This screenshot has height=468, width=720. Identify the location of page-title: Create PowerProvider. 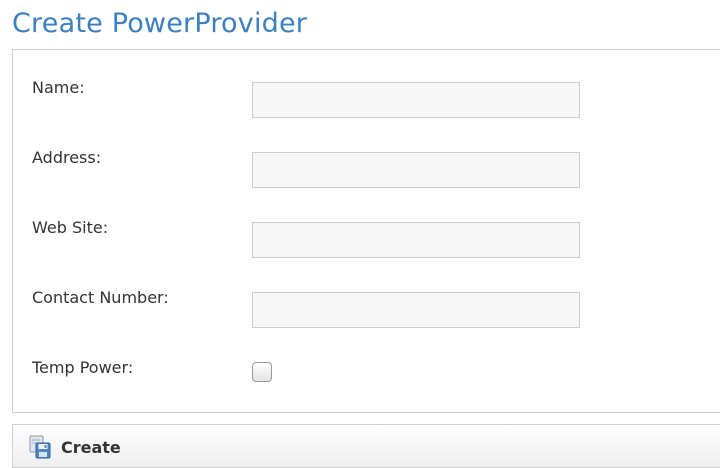
(160, 23).